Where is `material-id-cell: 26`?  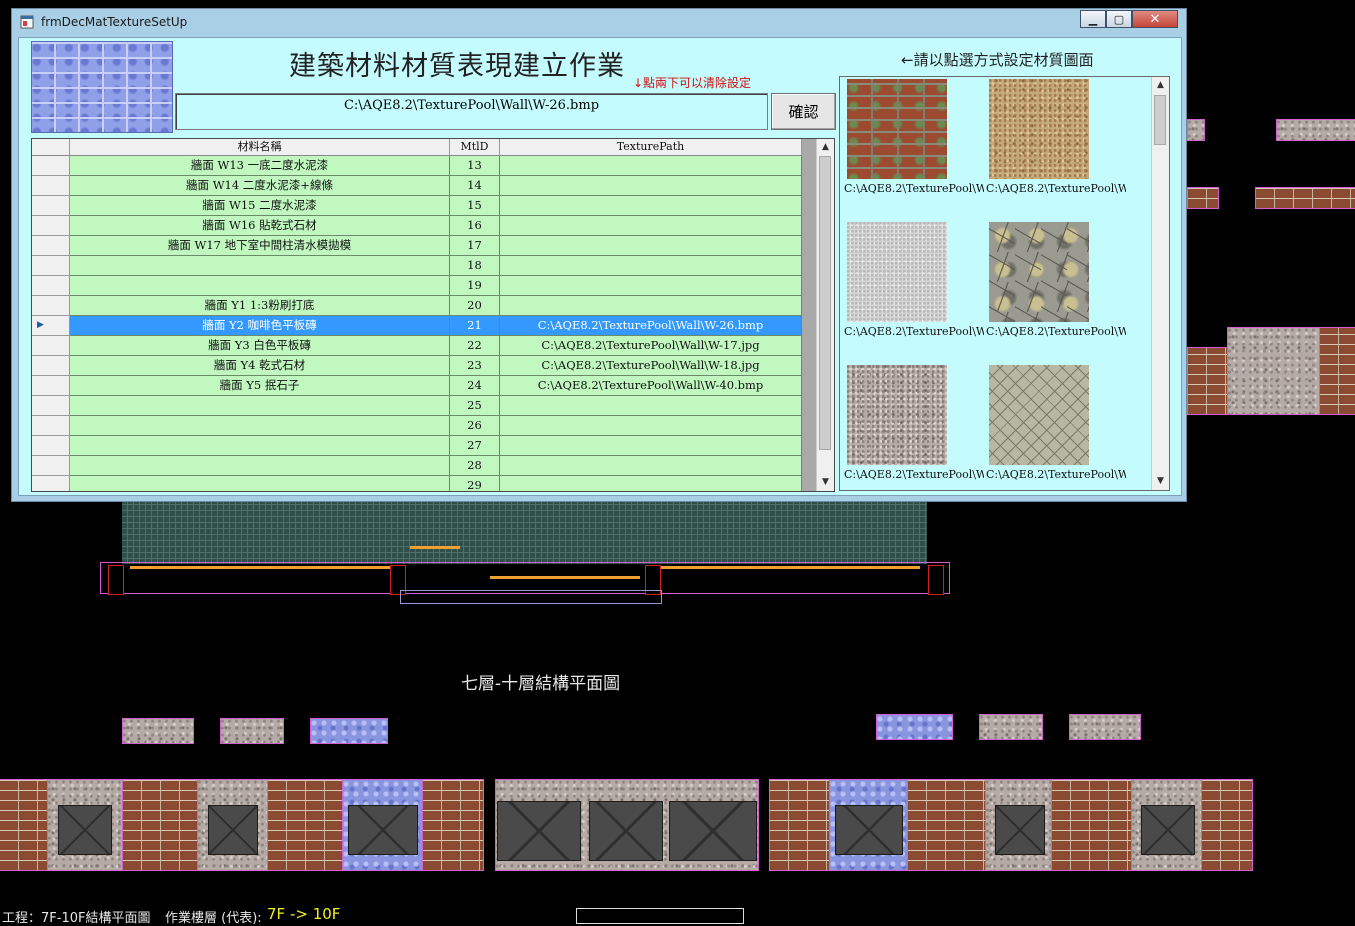 material-id-cell: 26 is located at coordinates (475, 426).